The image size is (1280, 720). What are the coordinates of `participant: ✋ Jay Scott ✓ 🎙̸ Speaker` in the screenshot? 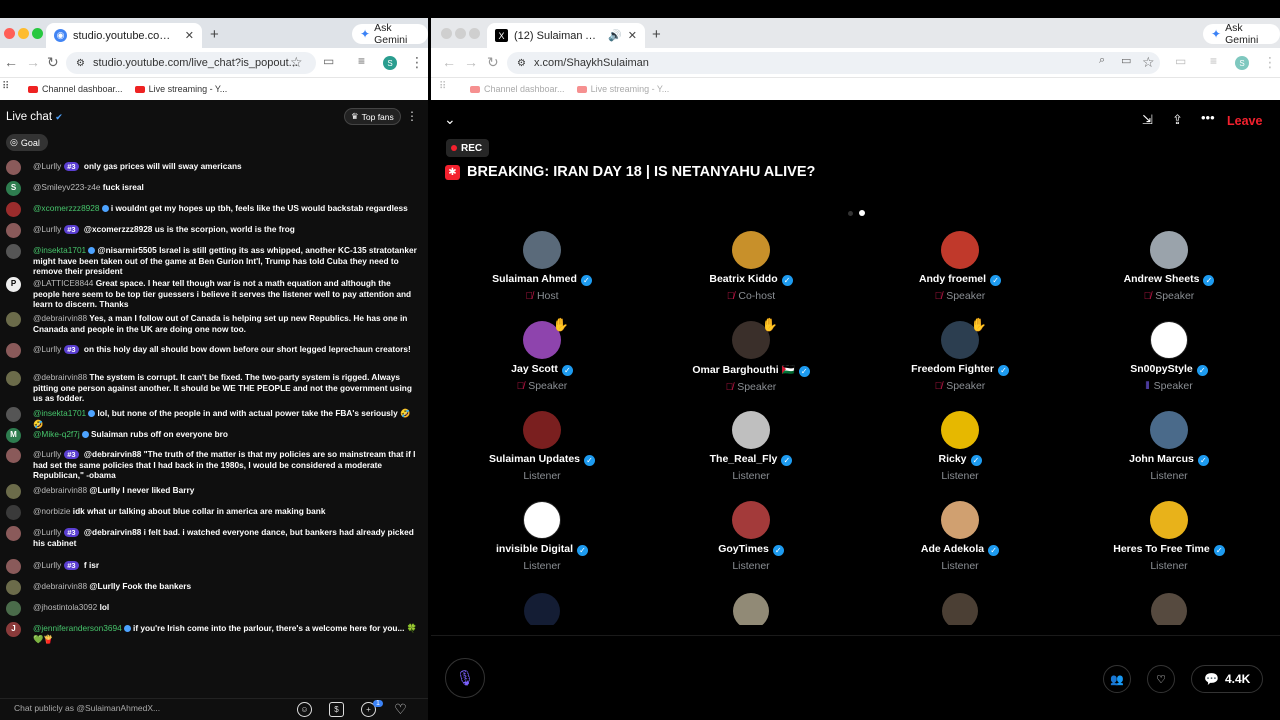 It's located at (542, 354).